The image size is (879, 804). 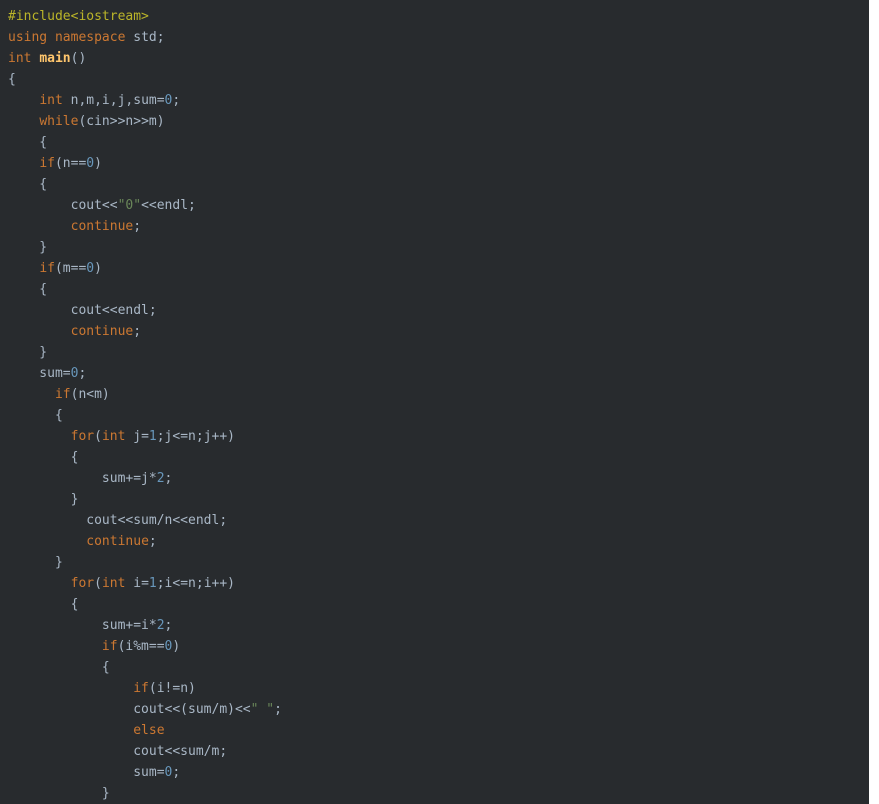 What do you see at coordinates (113, 100) in the screenshot?
I see `code-token: n,m,i,j,sum=` at bounding box center [113, 100].